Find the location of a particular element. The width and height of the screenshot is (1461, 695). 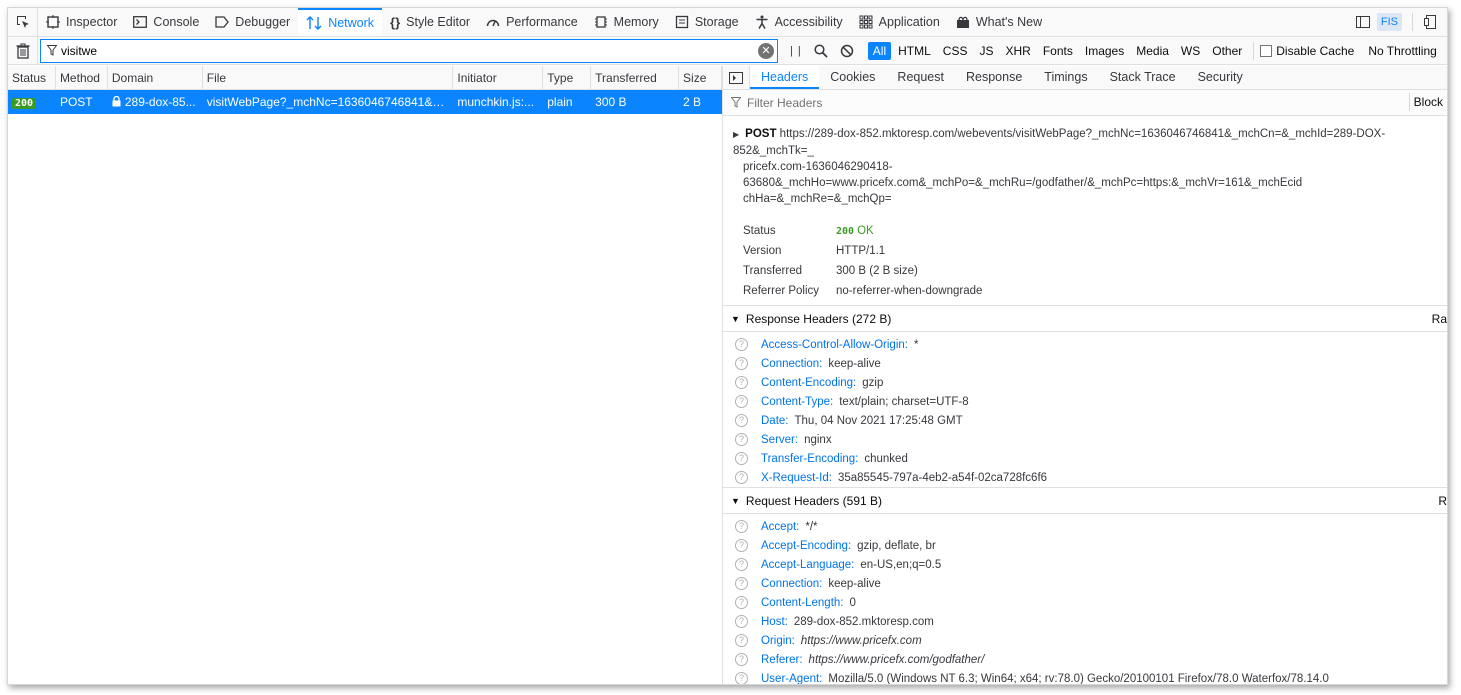

search-icon is located at coordinates (821, 50).